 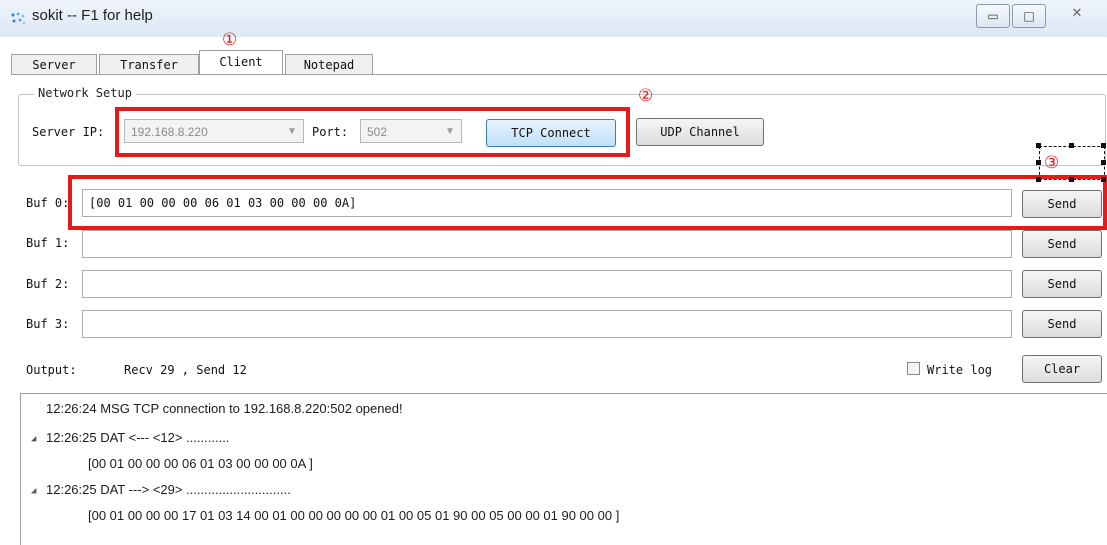 What do you see at coordinates (92, 15) in the screenshot?
I see `window-title: sokit -- F1 for help` at bounding box center [92, 15].